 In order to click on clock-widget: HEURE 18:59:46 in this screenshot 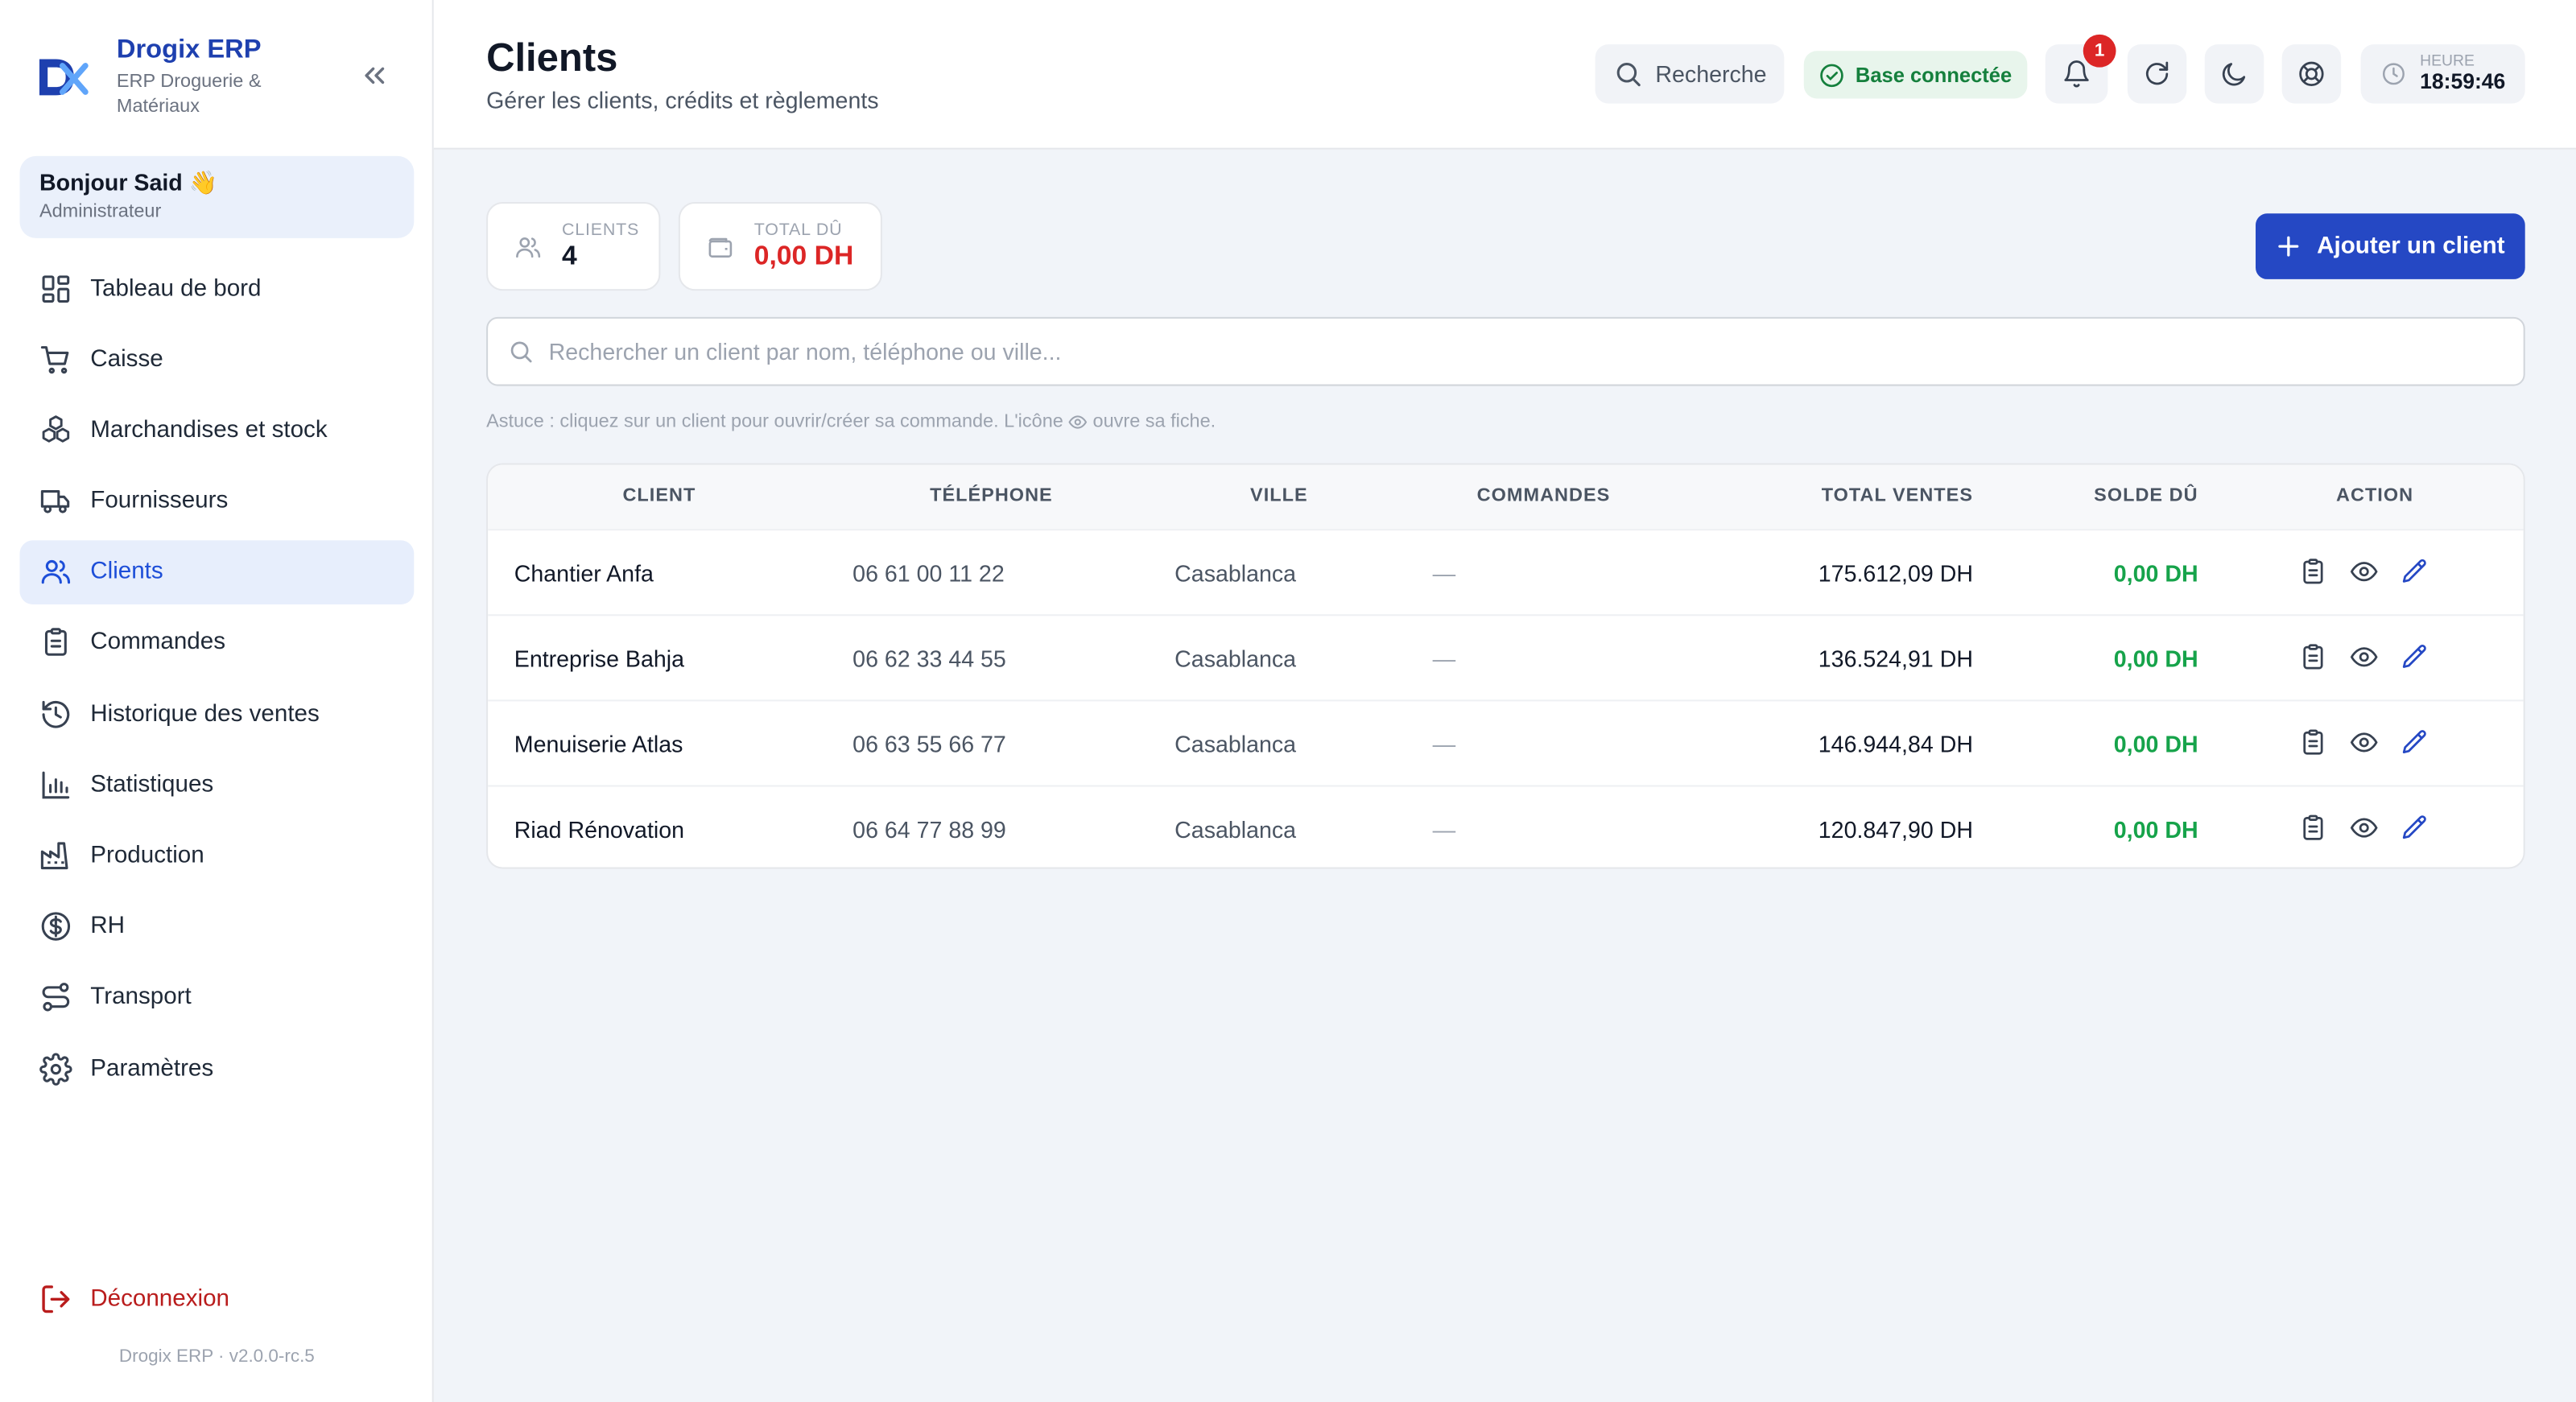, I will do `click(2442, 74)`.